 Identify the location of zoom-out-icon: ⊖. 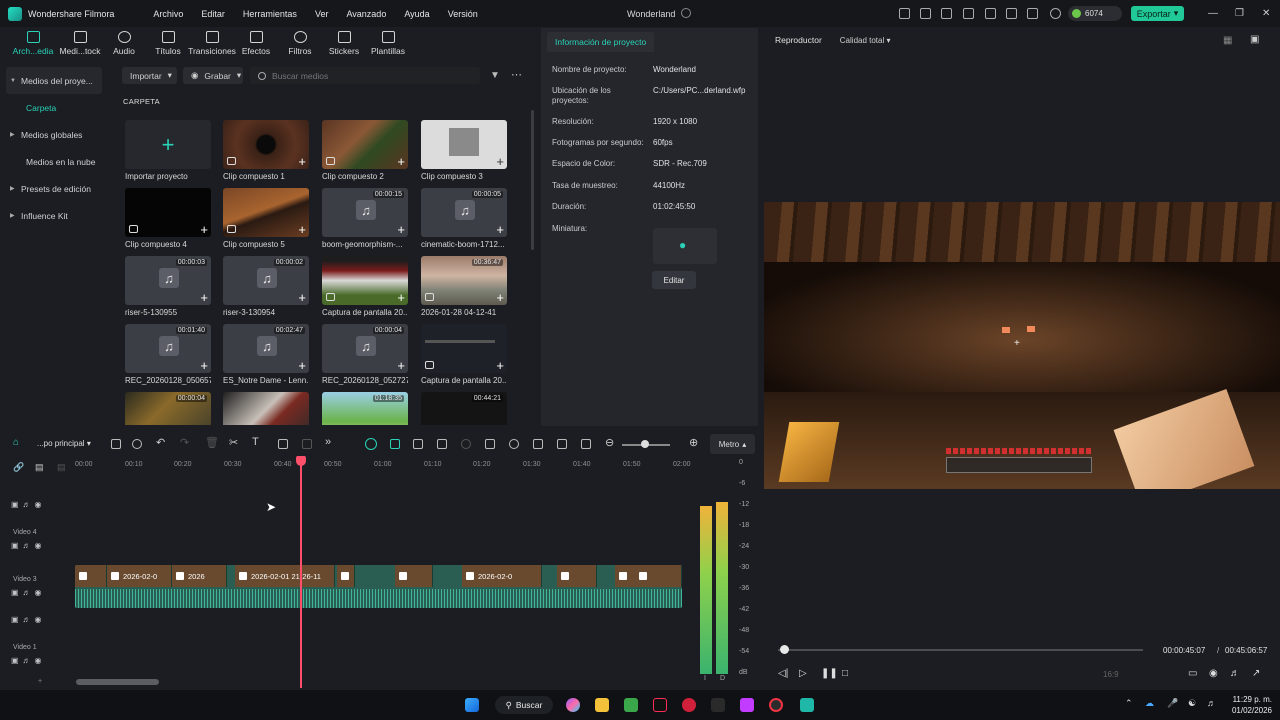
(609, 442).